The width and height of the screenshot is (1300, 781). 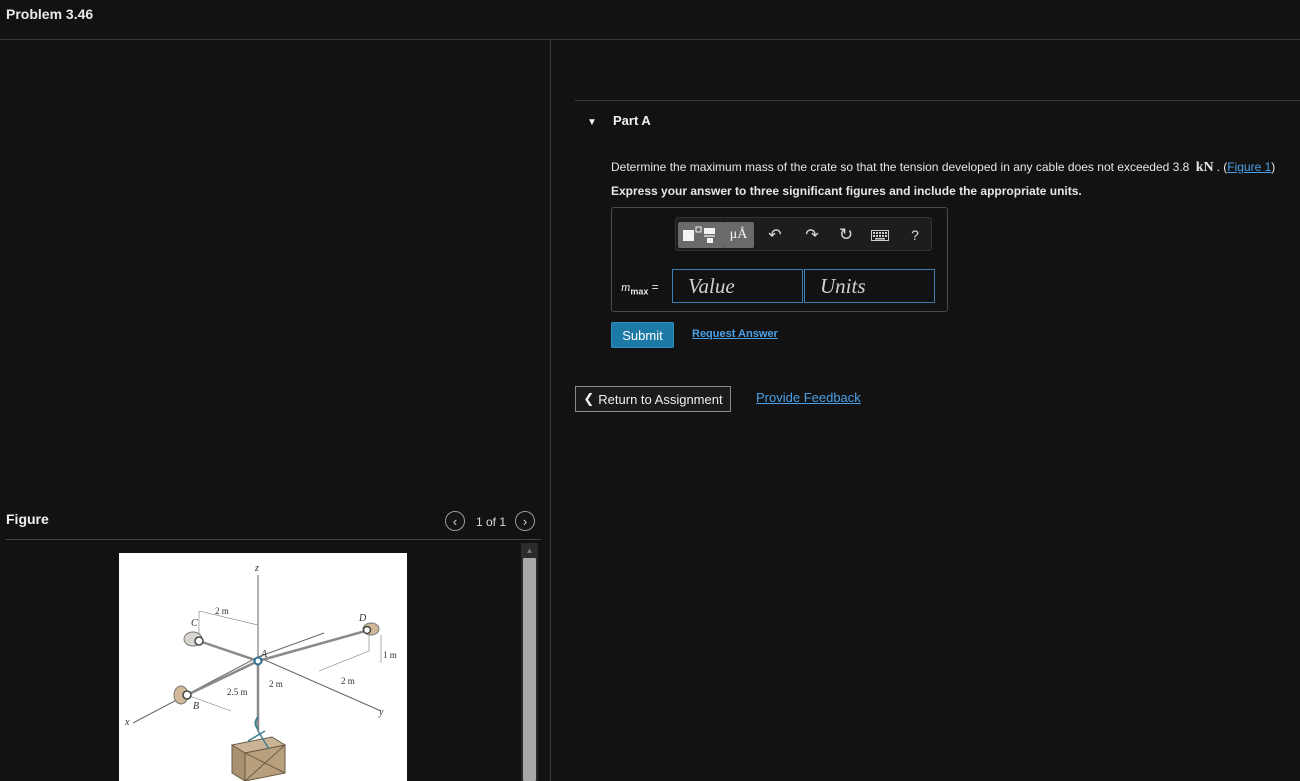 I want to click on variable-symbol: m, so click(x=626, y=286).